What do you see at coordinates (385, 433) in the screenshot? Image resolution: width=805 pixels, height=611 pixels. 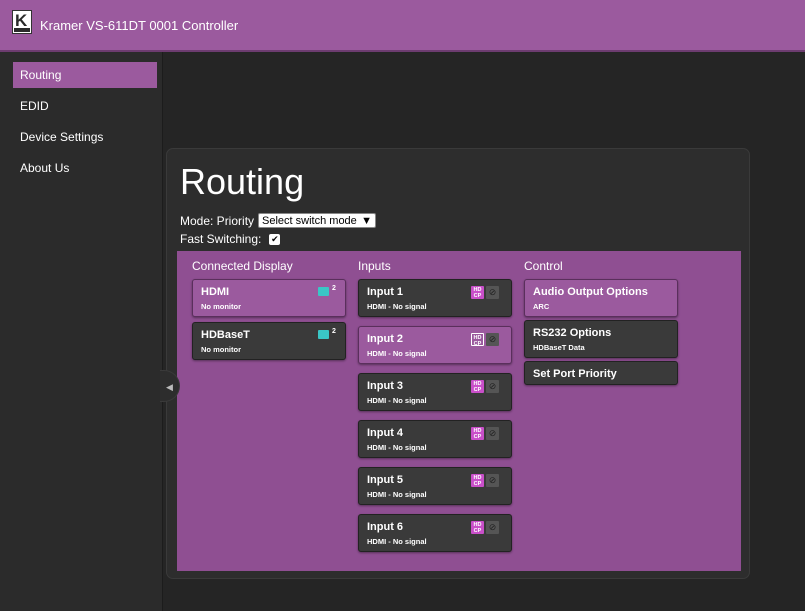 I see `input-name: Input 4` at bounding box center [385, 433].